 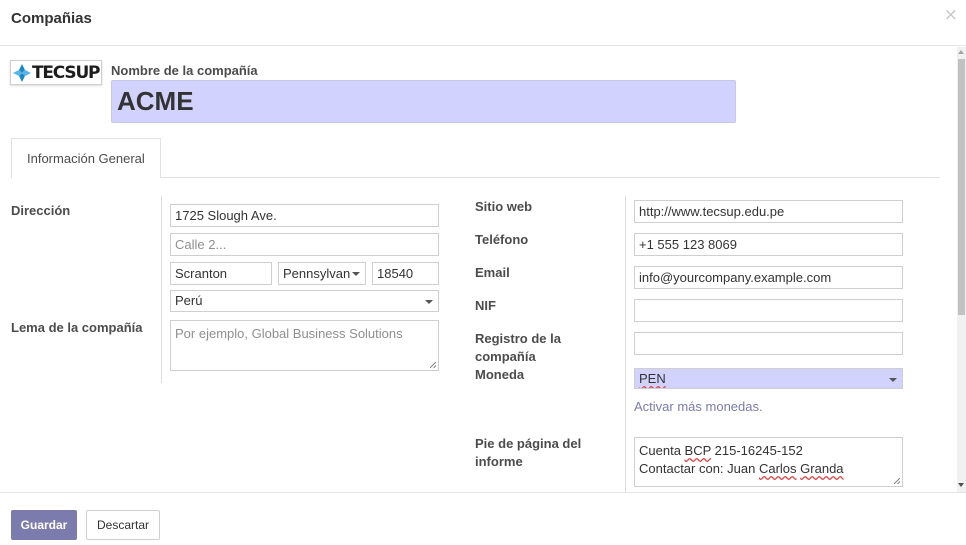 What do you see at coordinates (768, 343) in the screenshot?
I see `registry-input` at bounding box center [768, 343].